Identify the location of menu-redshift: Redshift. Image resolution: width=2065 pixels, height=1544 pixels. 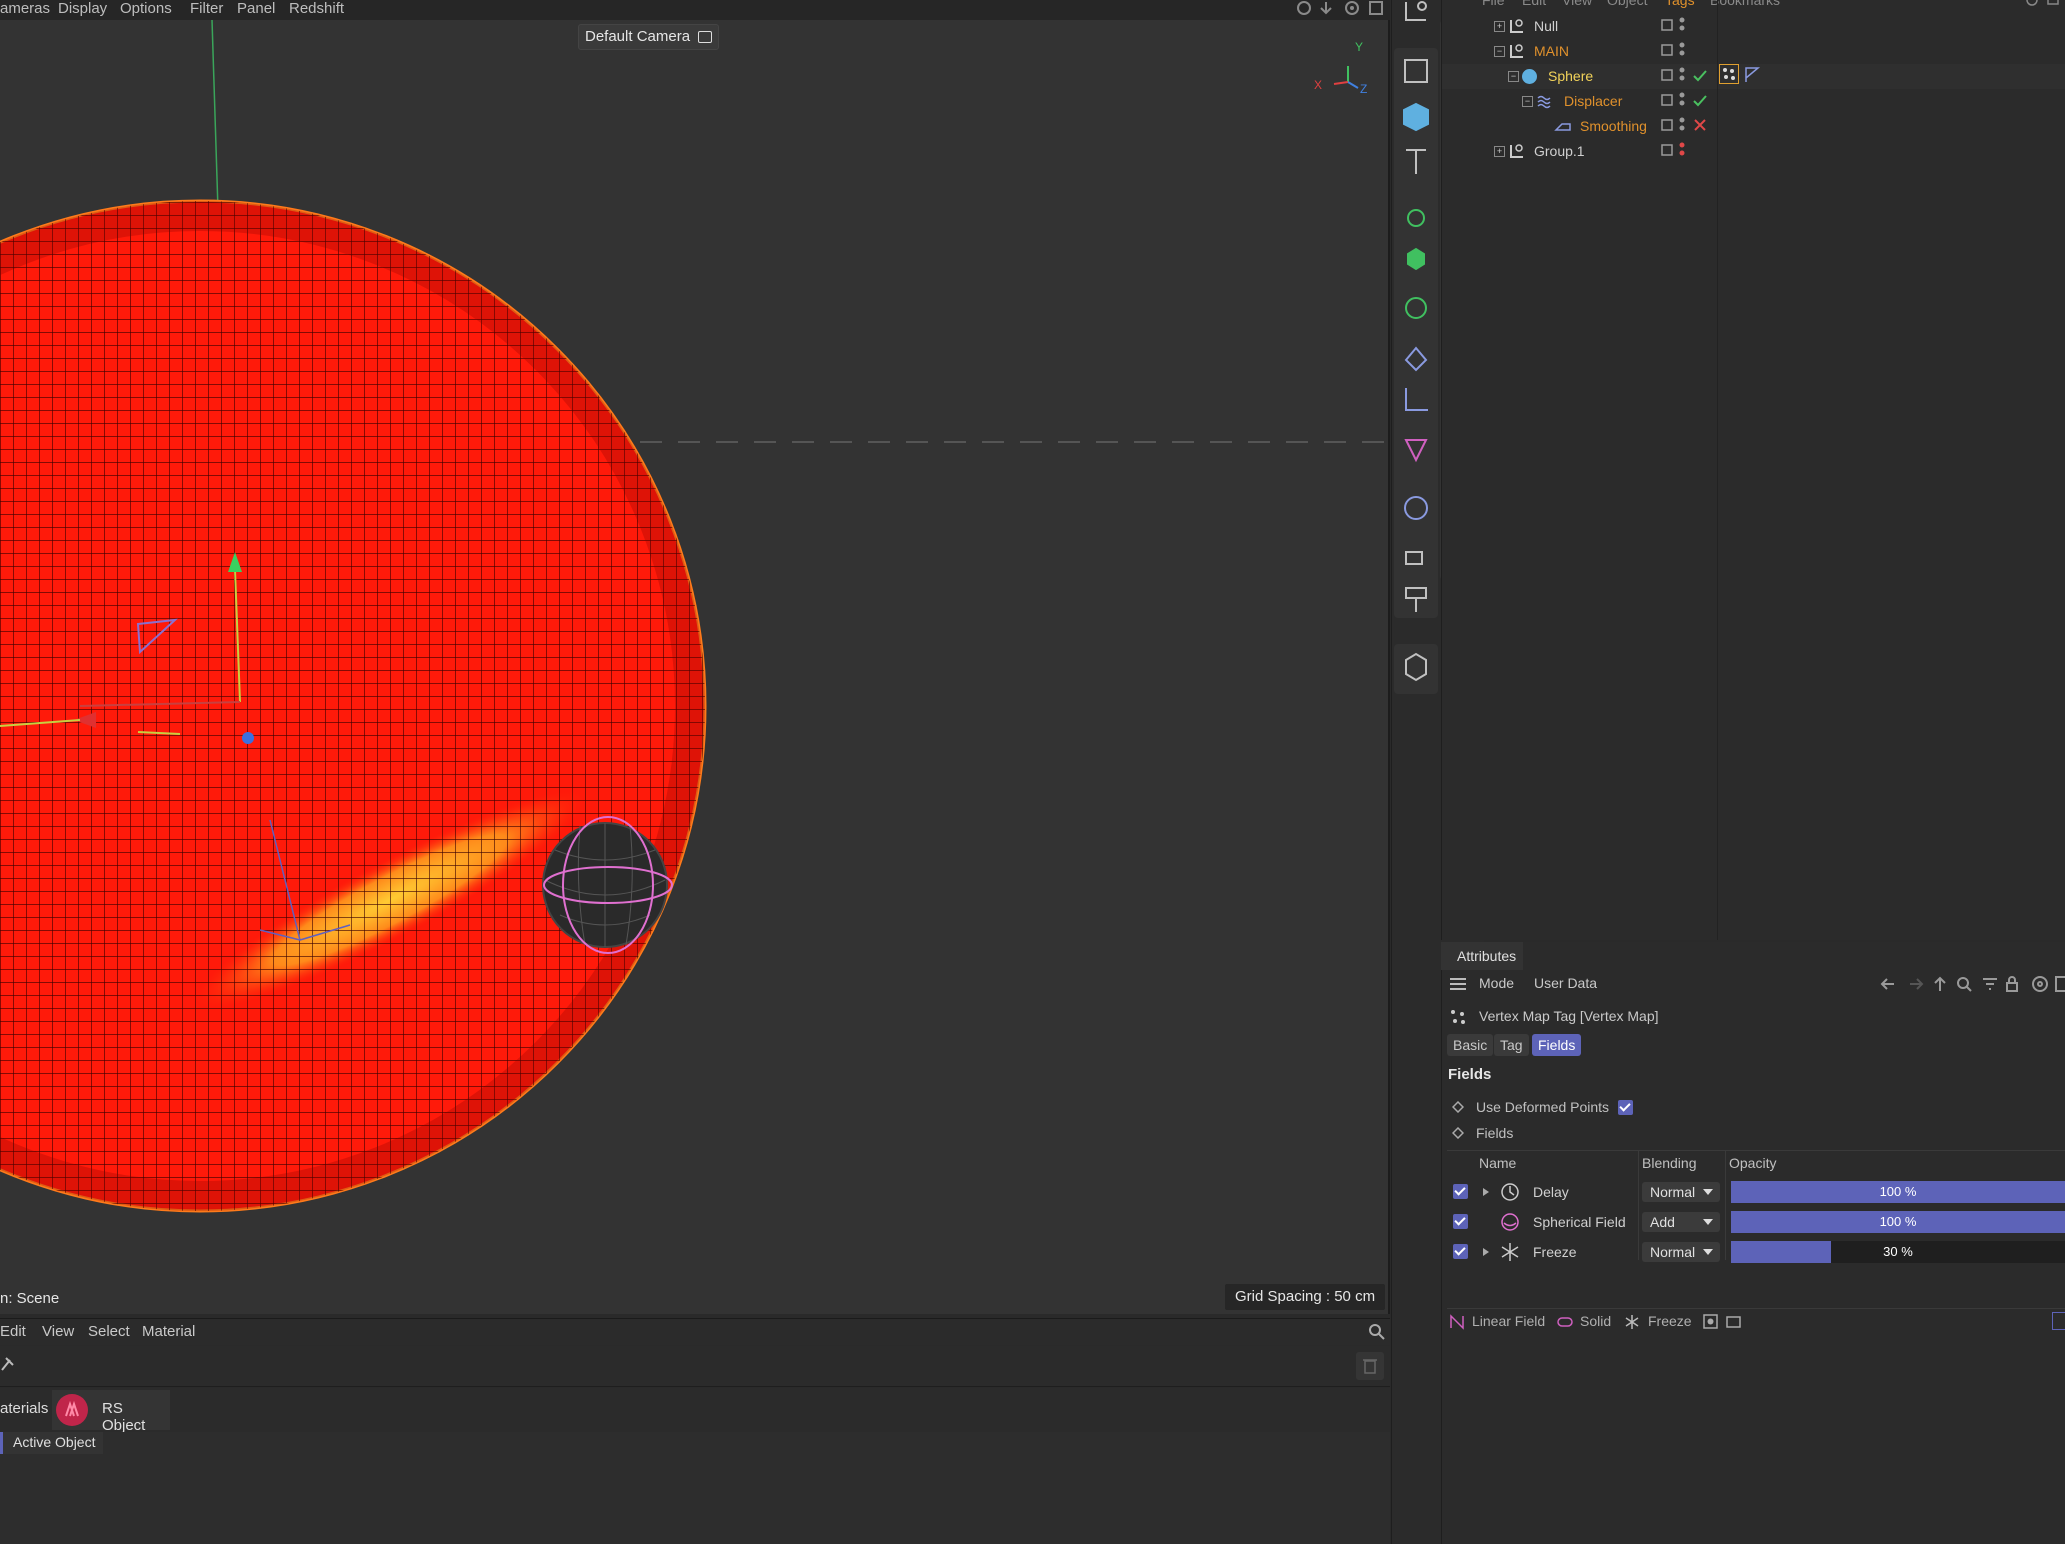
(316, 8).